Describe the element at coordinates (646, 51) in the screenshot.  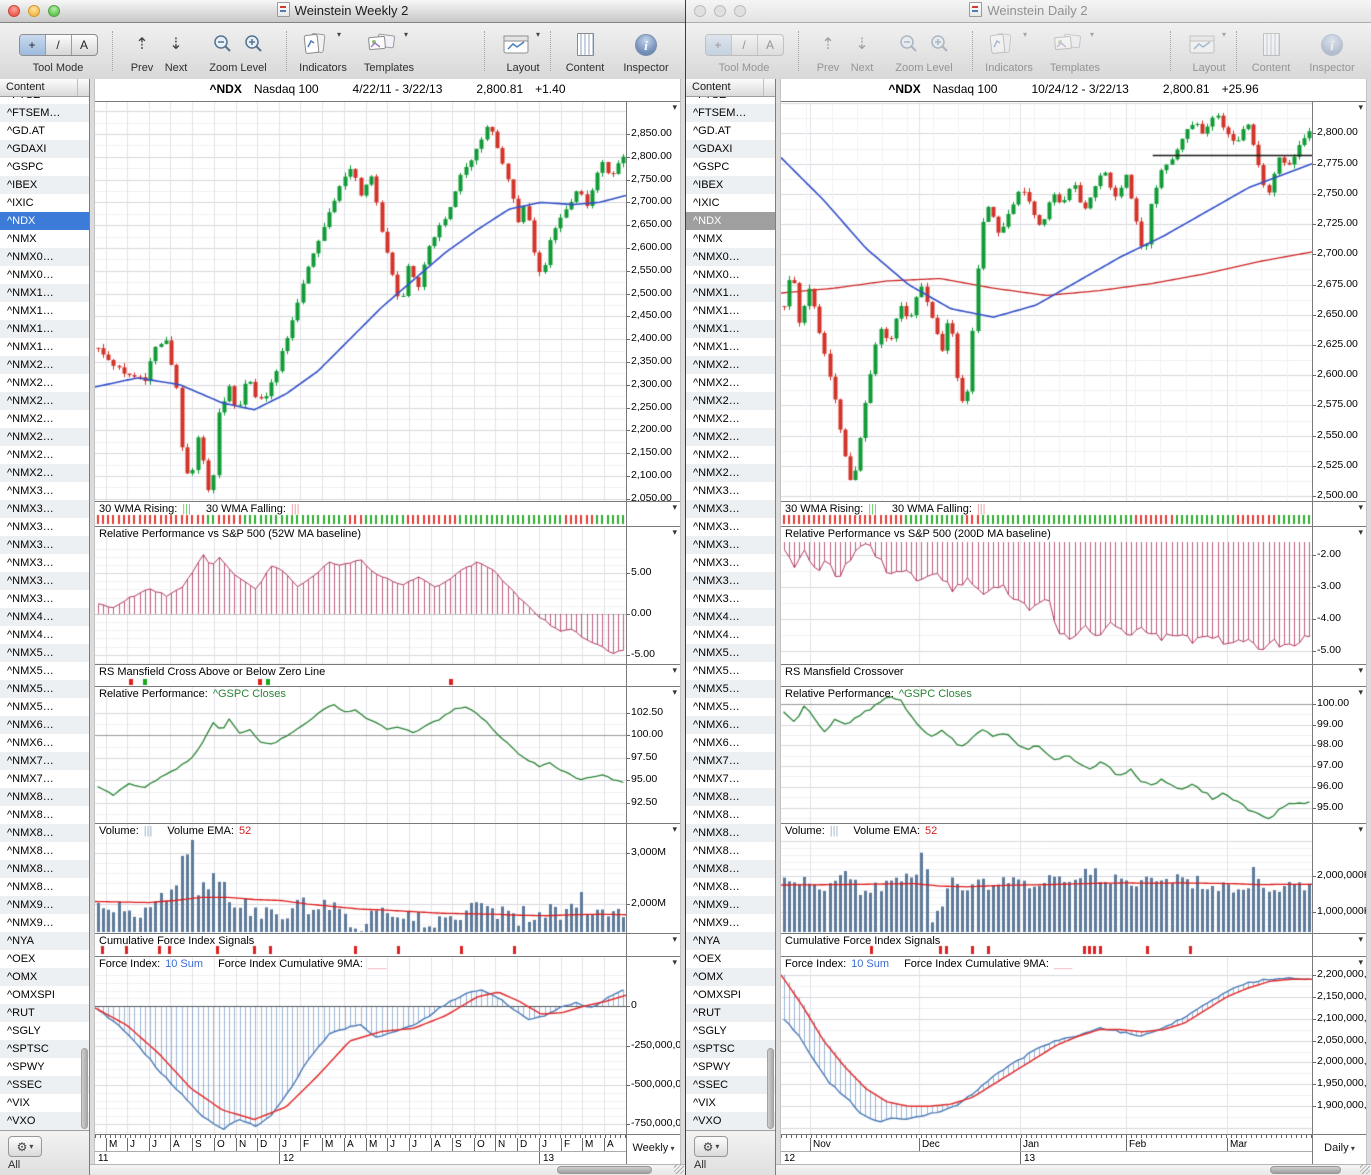
I see `inspector-button: i Inspector` at that location.